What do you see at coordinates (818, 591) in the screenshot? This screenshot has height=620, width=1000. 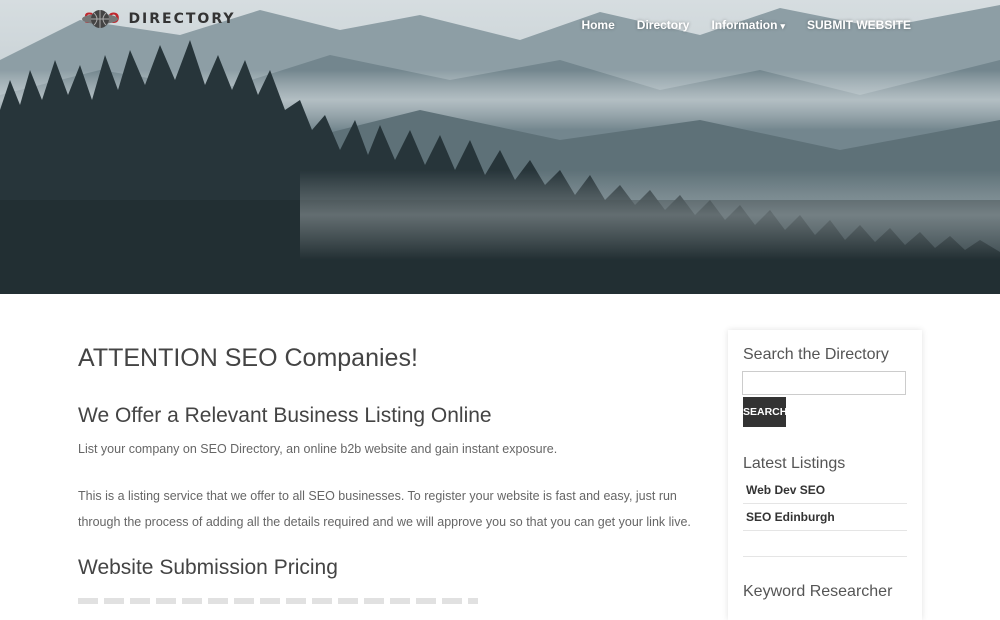 I see `keyword-researcher-title: Keyword Researcher` at bounding box center [818, 591].